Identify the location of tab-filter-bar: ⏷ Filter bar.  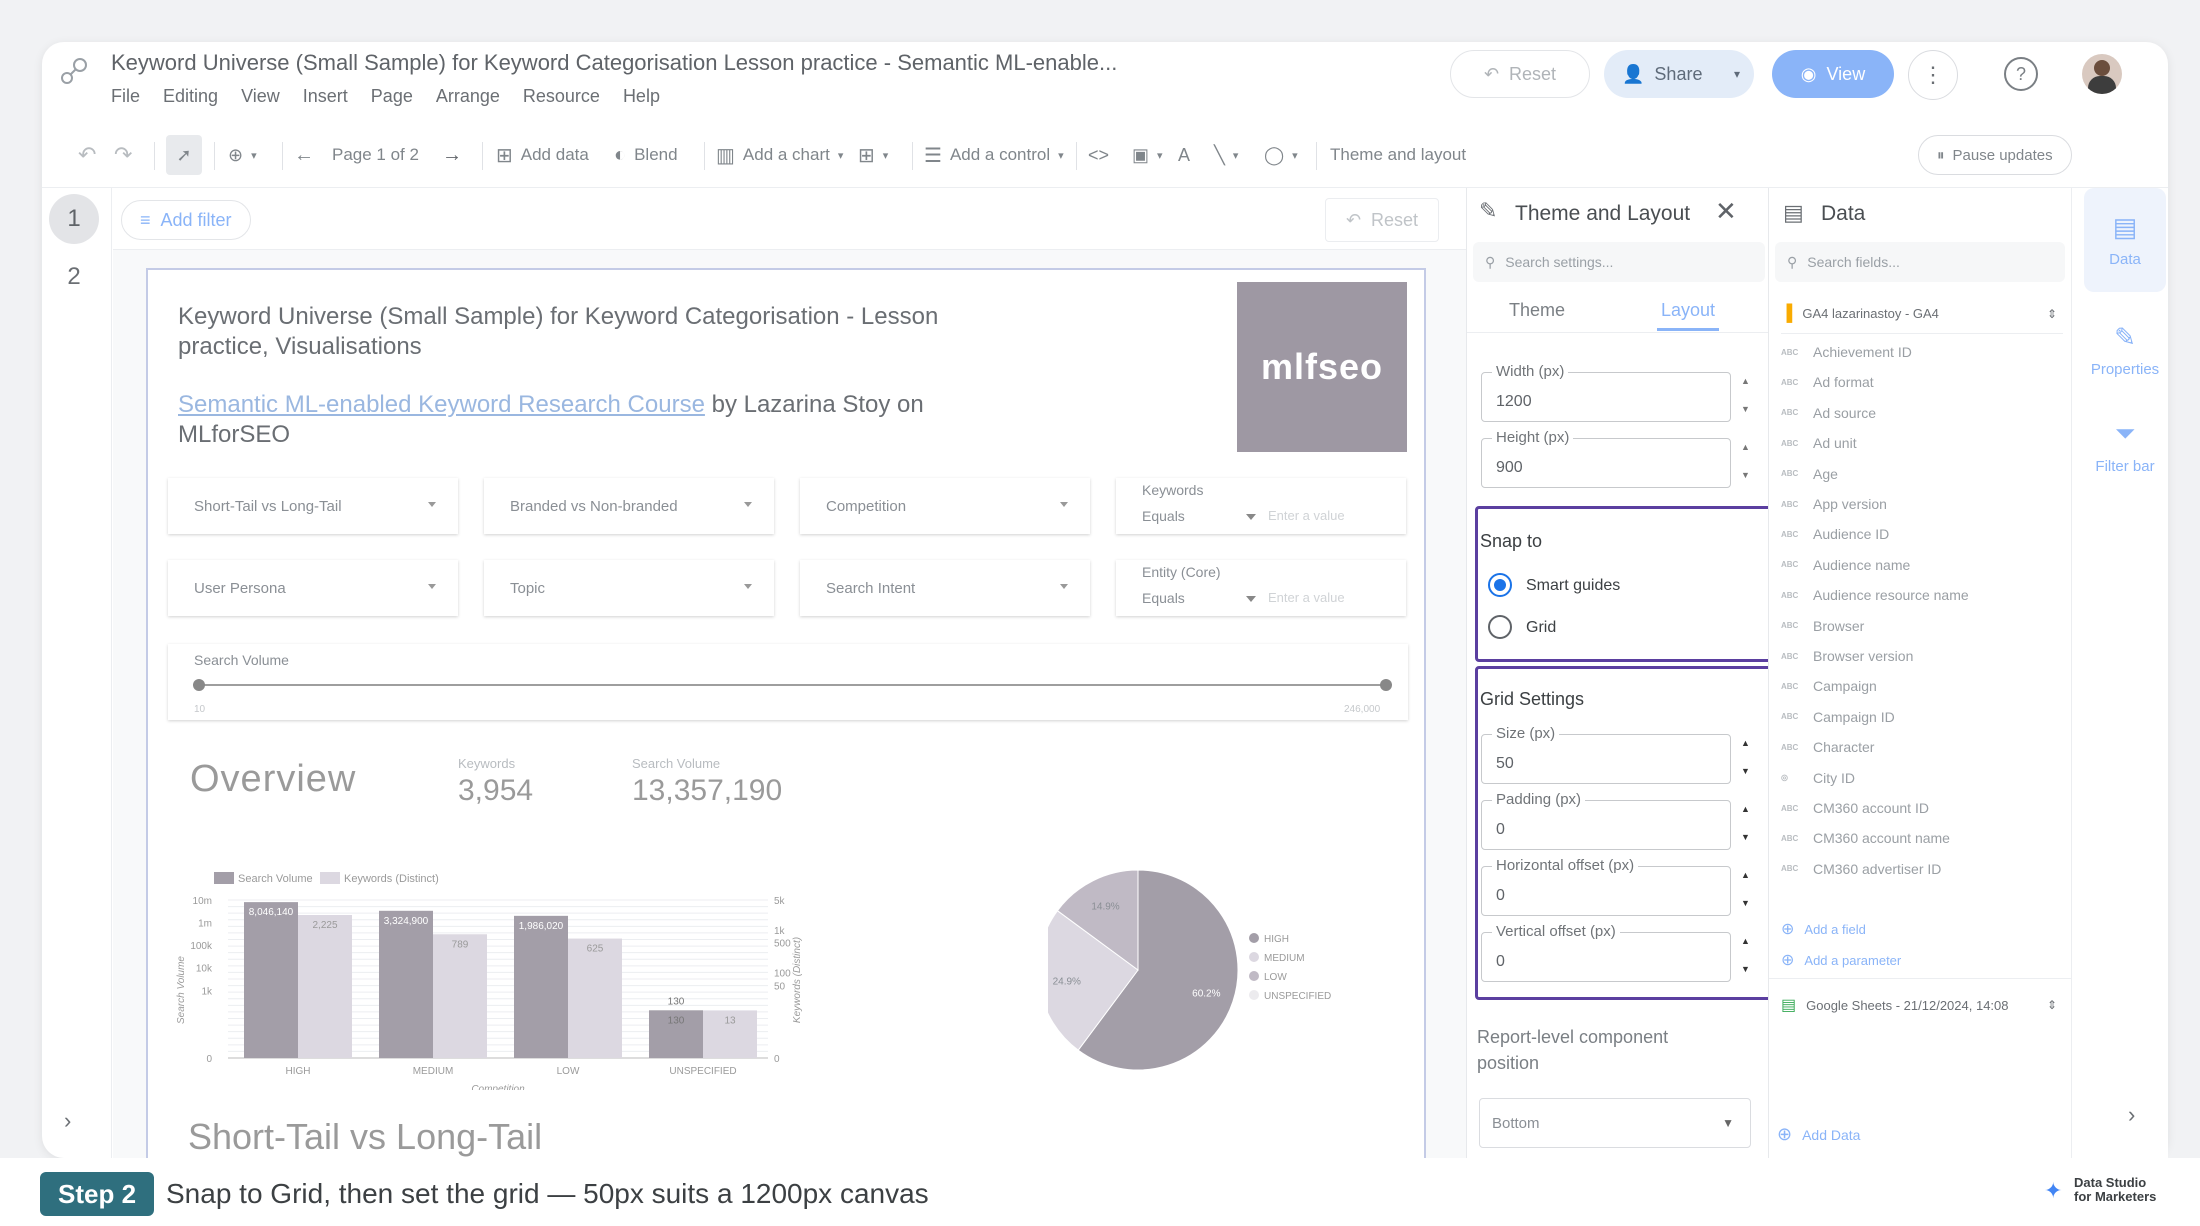
(2125, 446).